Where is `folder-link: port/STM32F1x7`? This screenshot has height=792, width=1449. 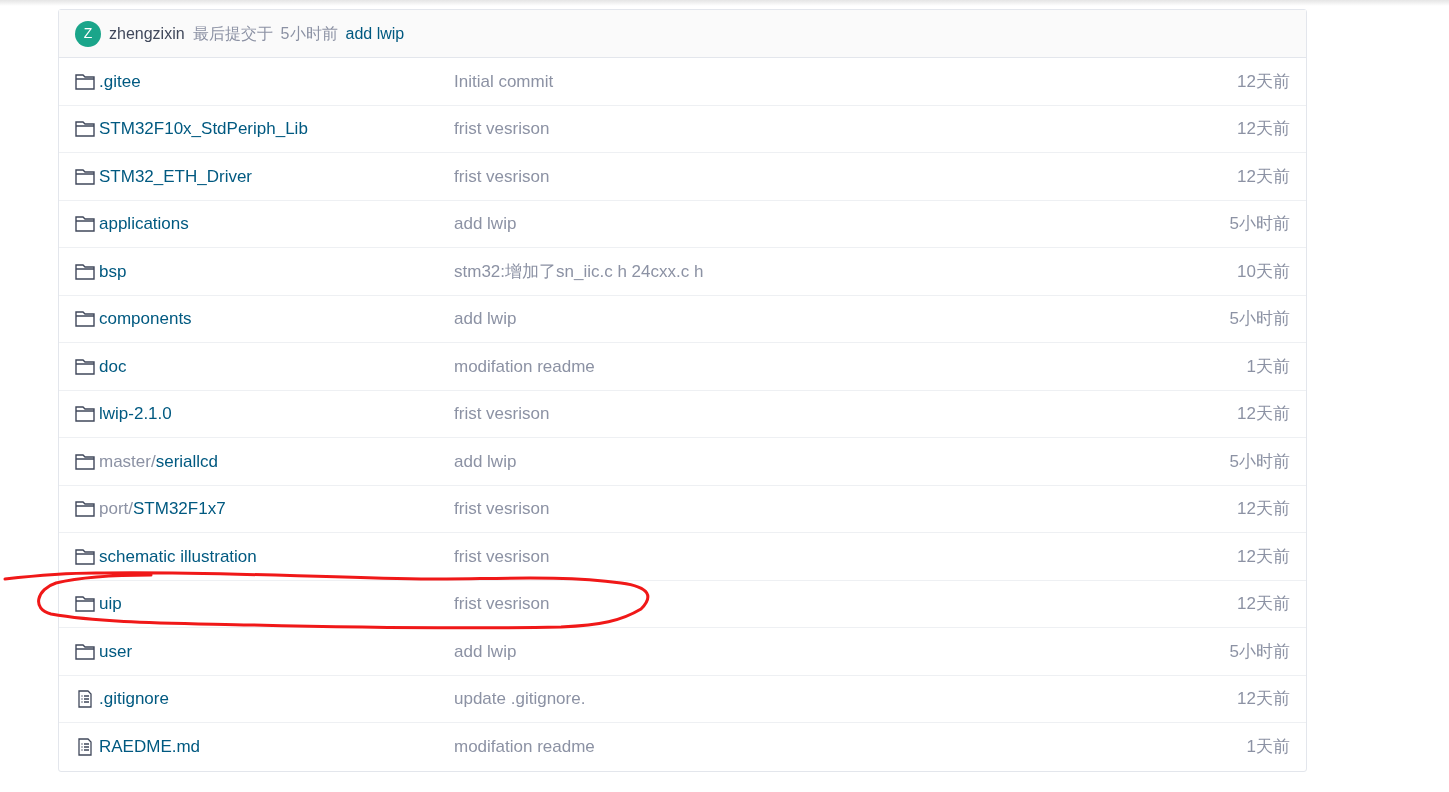 folder-link: port/STM32F1x7 is located at coordinates (162, 509).